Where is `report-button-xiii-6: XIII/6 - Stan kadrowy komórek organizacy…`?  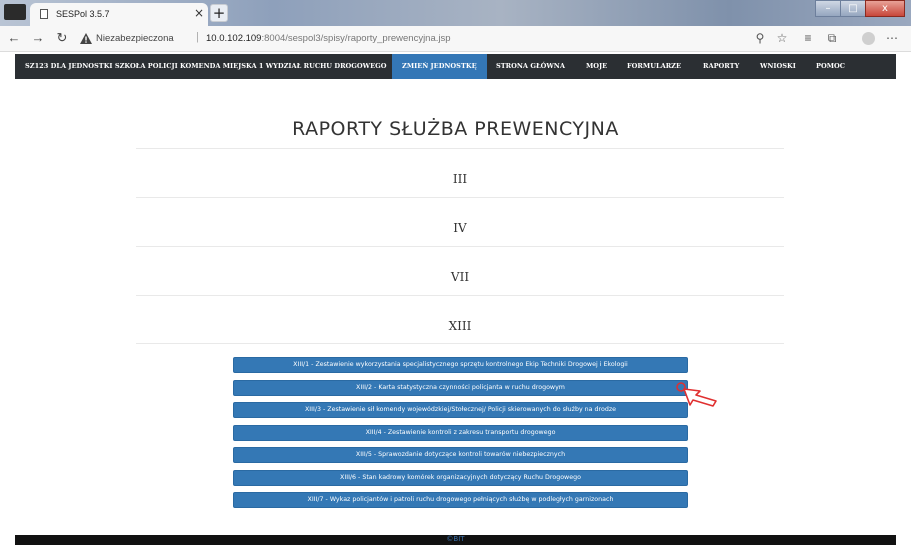
report-button-xiii-6: XIII/6 - Stan kadrowy komórek organizacy… is located at coordinates (460, 477).